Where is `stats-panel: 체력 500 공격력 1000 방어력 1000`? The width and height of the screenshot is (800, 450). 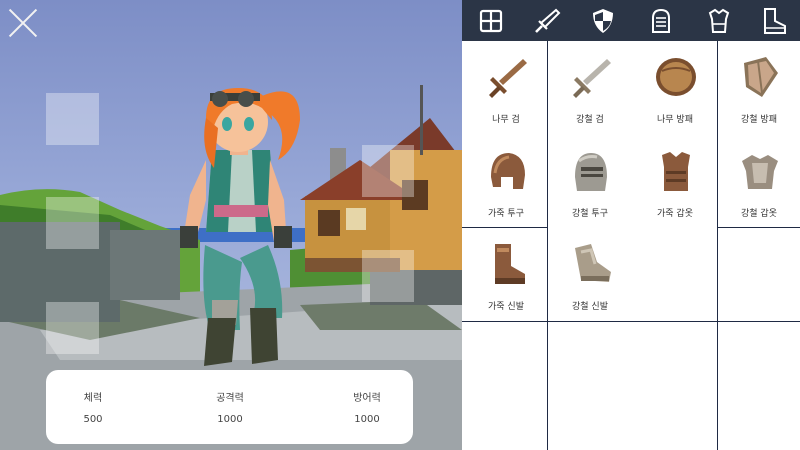 stats-panel: 체력 500 공격력 1000 방어력 1000 is located at coordinates (229, 407).